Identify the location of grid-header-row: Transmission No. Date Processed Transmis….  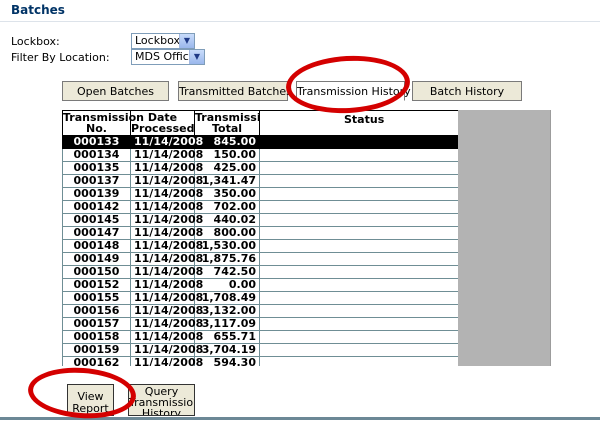
(260, 123).